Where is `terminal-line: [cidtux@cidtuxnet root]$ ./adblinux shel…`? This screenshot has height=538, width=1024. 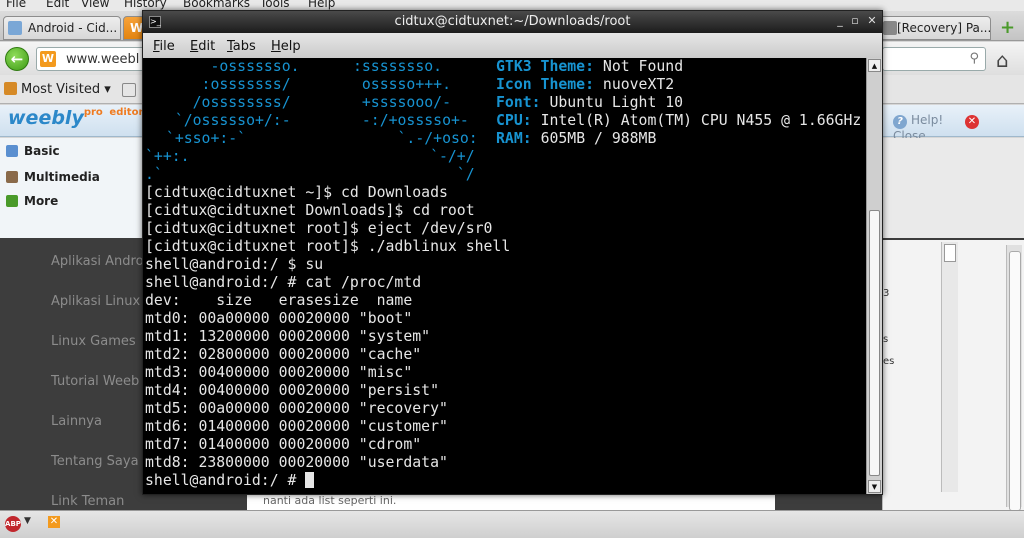
terminal-line: [cidtux@cidtuxnet root]$ ./adblinux shel… is located at coordinates (328, 246).